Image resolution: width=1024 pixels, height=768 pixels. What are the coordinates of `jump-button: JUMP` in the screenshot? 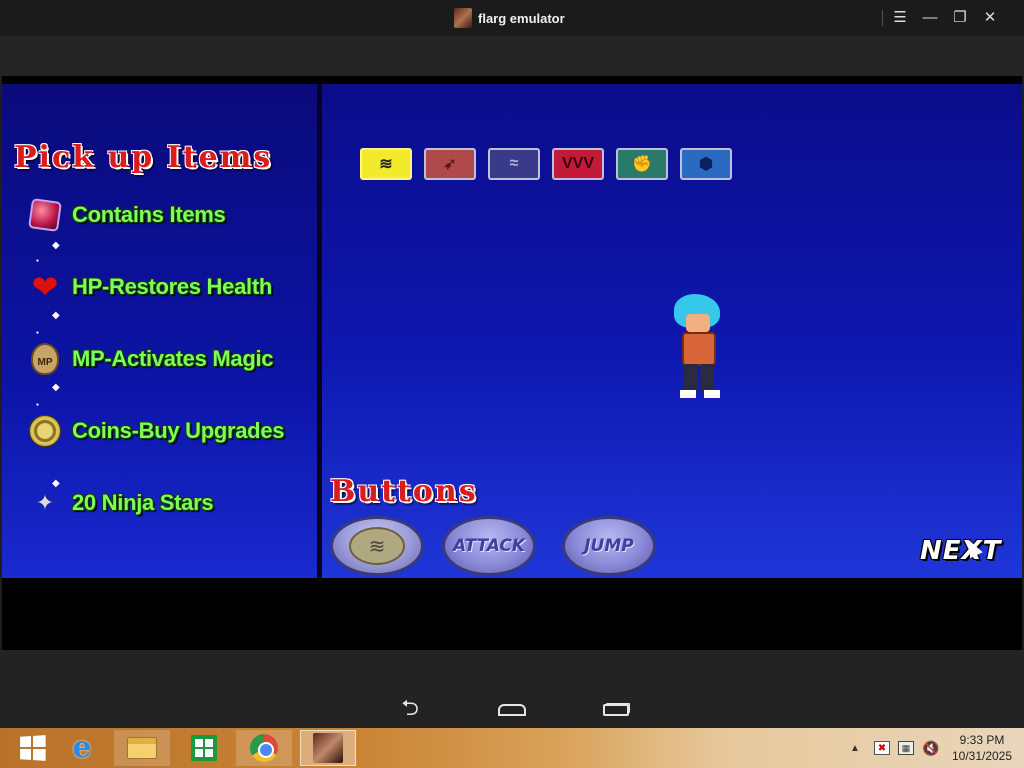 It's located at (609, 546).